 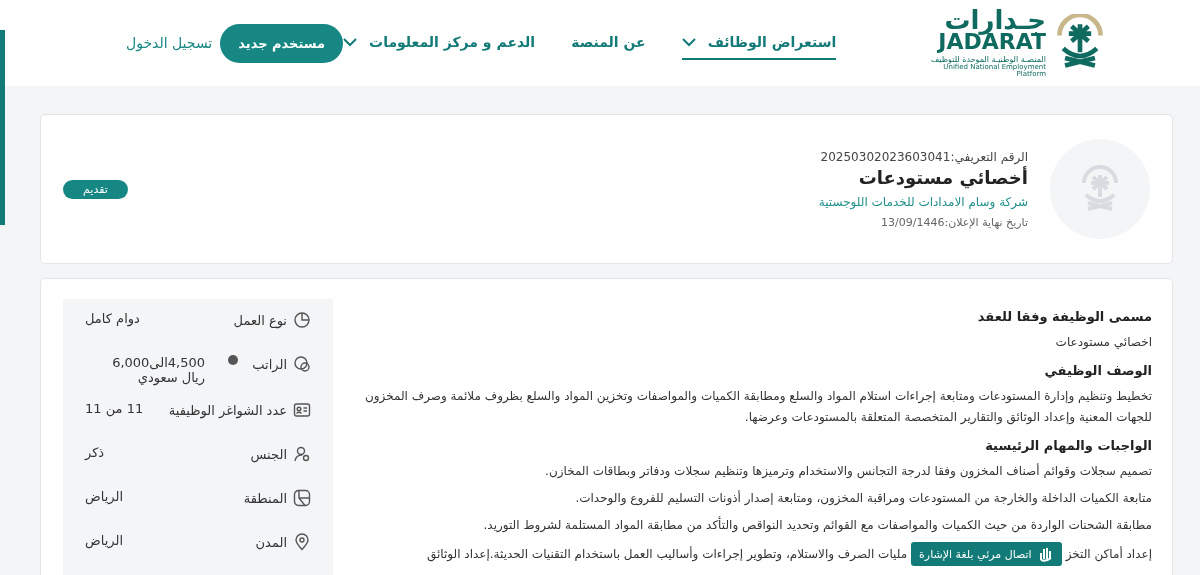 What do you see at coordinates (1097, 370) in the screenshot?
I see `section-heading: الوصف الوظيفي` at bounding box center [1097, 370].